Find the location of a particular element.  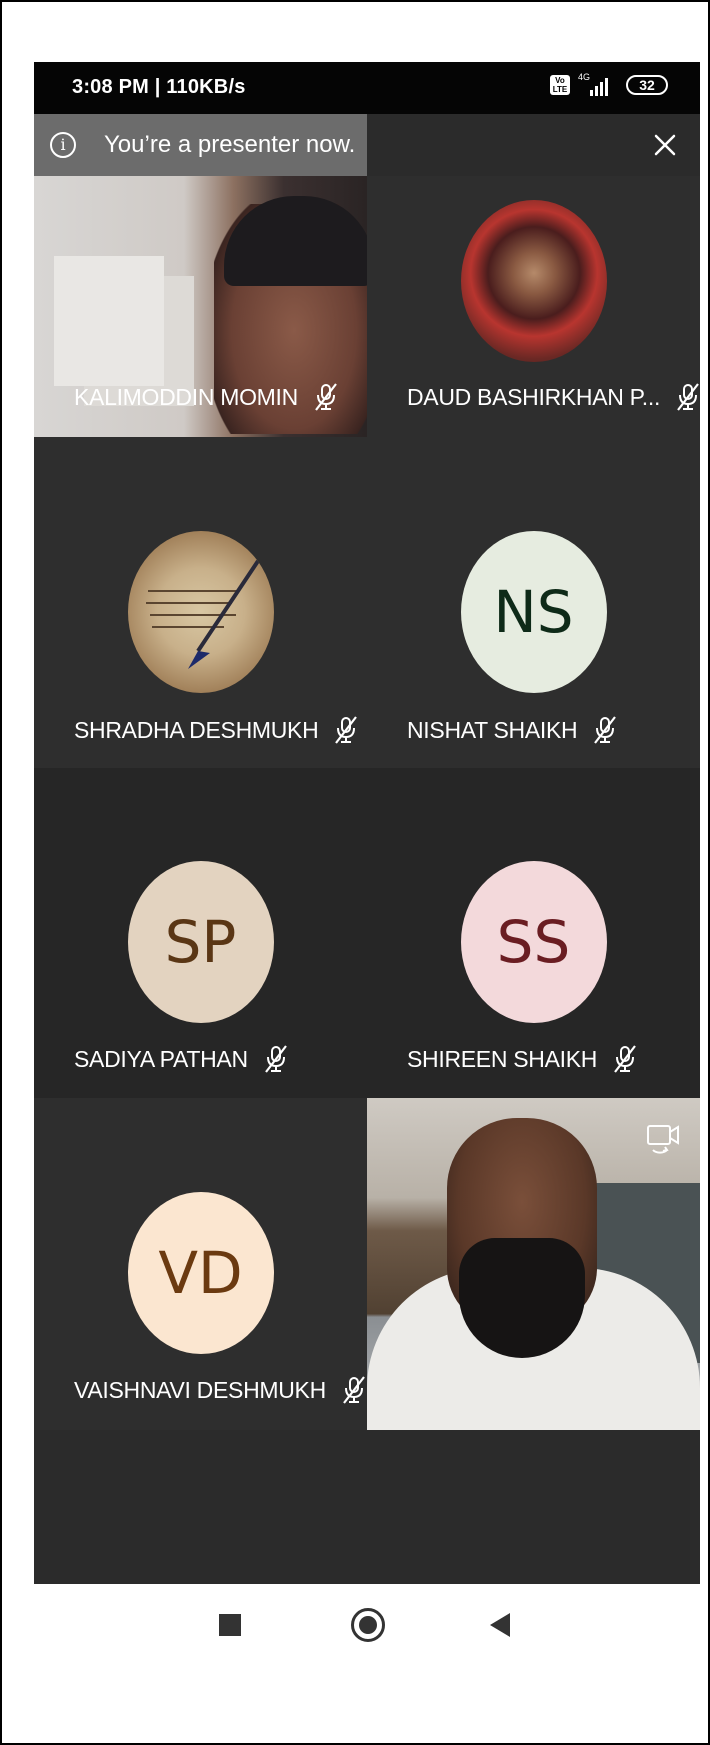

signal-icon: 4G is located at coordinates (598, 84).